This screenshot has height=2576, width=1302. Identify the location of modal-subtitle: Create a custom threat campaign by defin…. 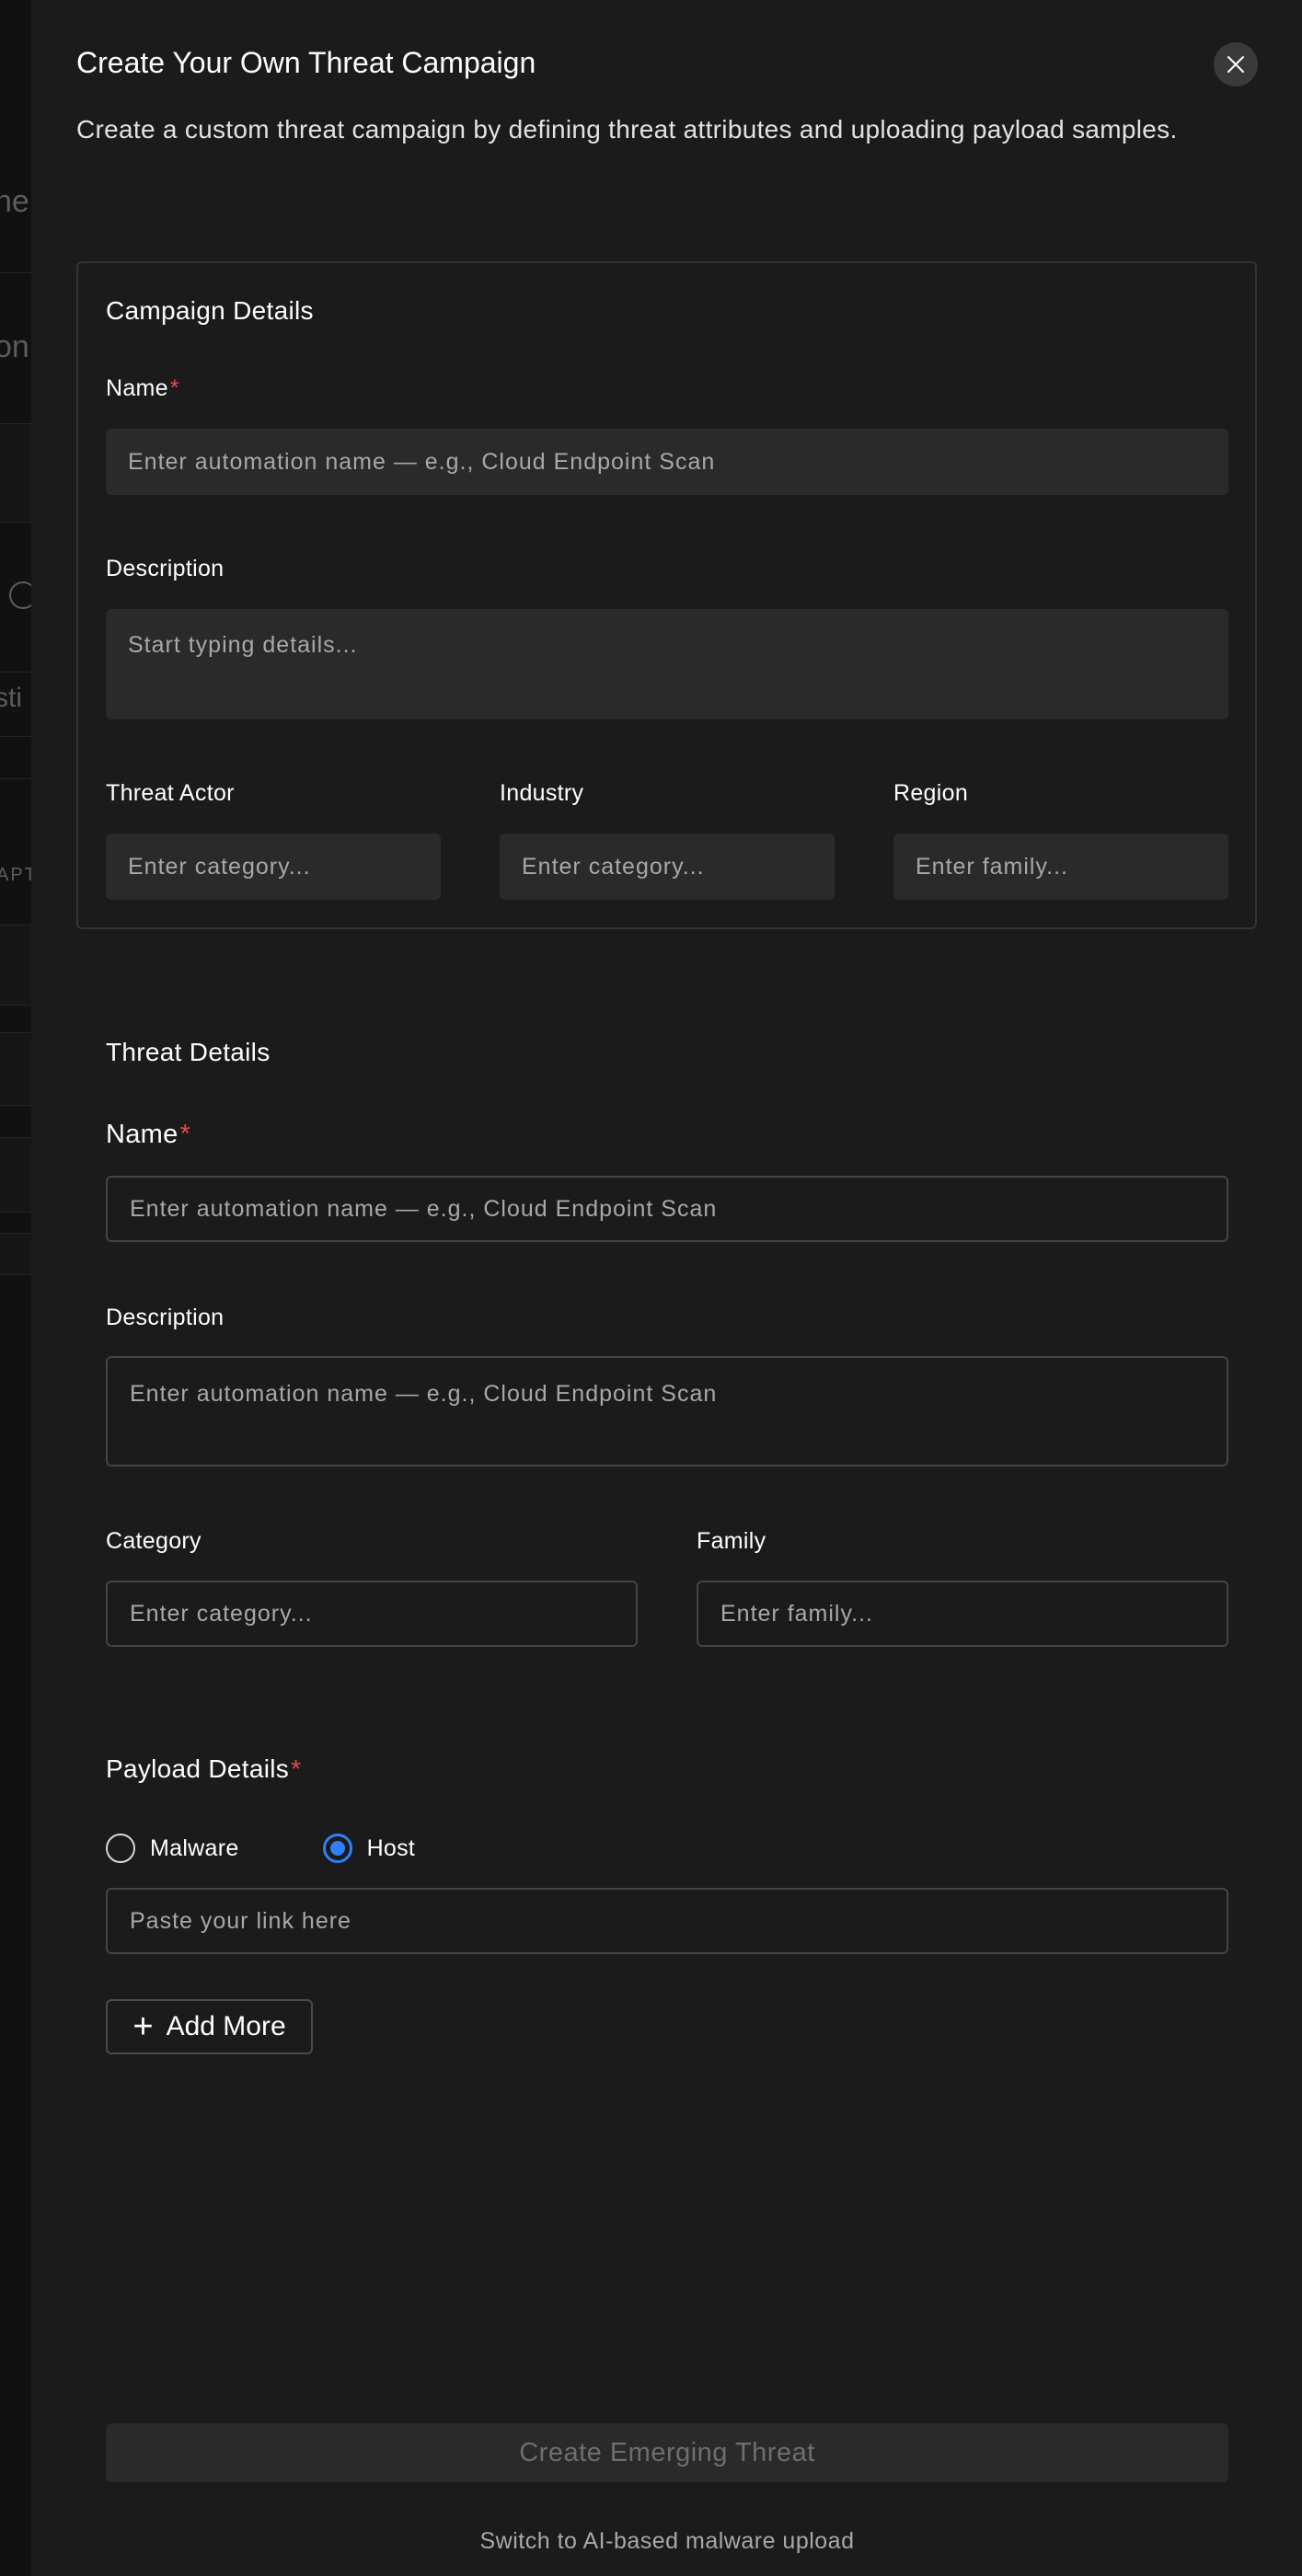
(627, 129).